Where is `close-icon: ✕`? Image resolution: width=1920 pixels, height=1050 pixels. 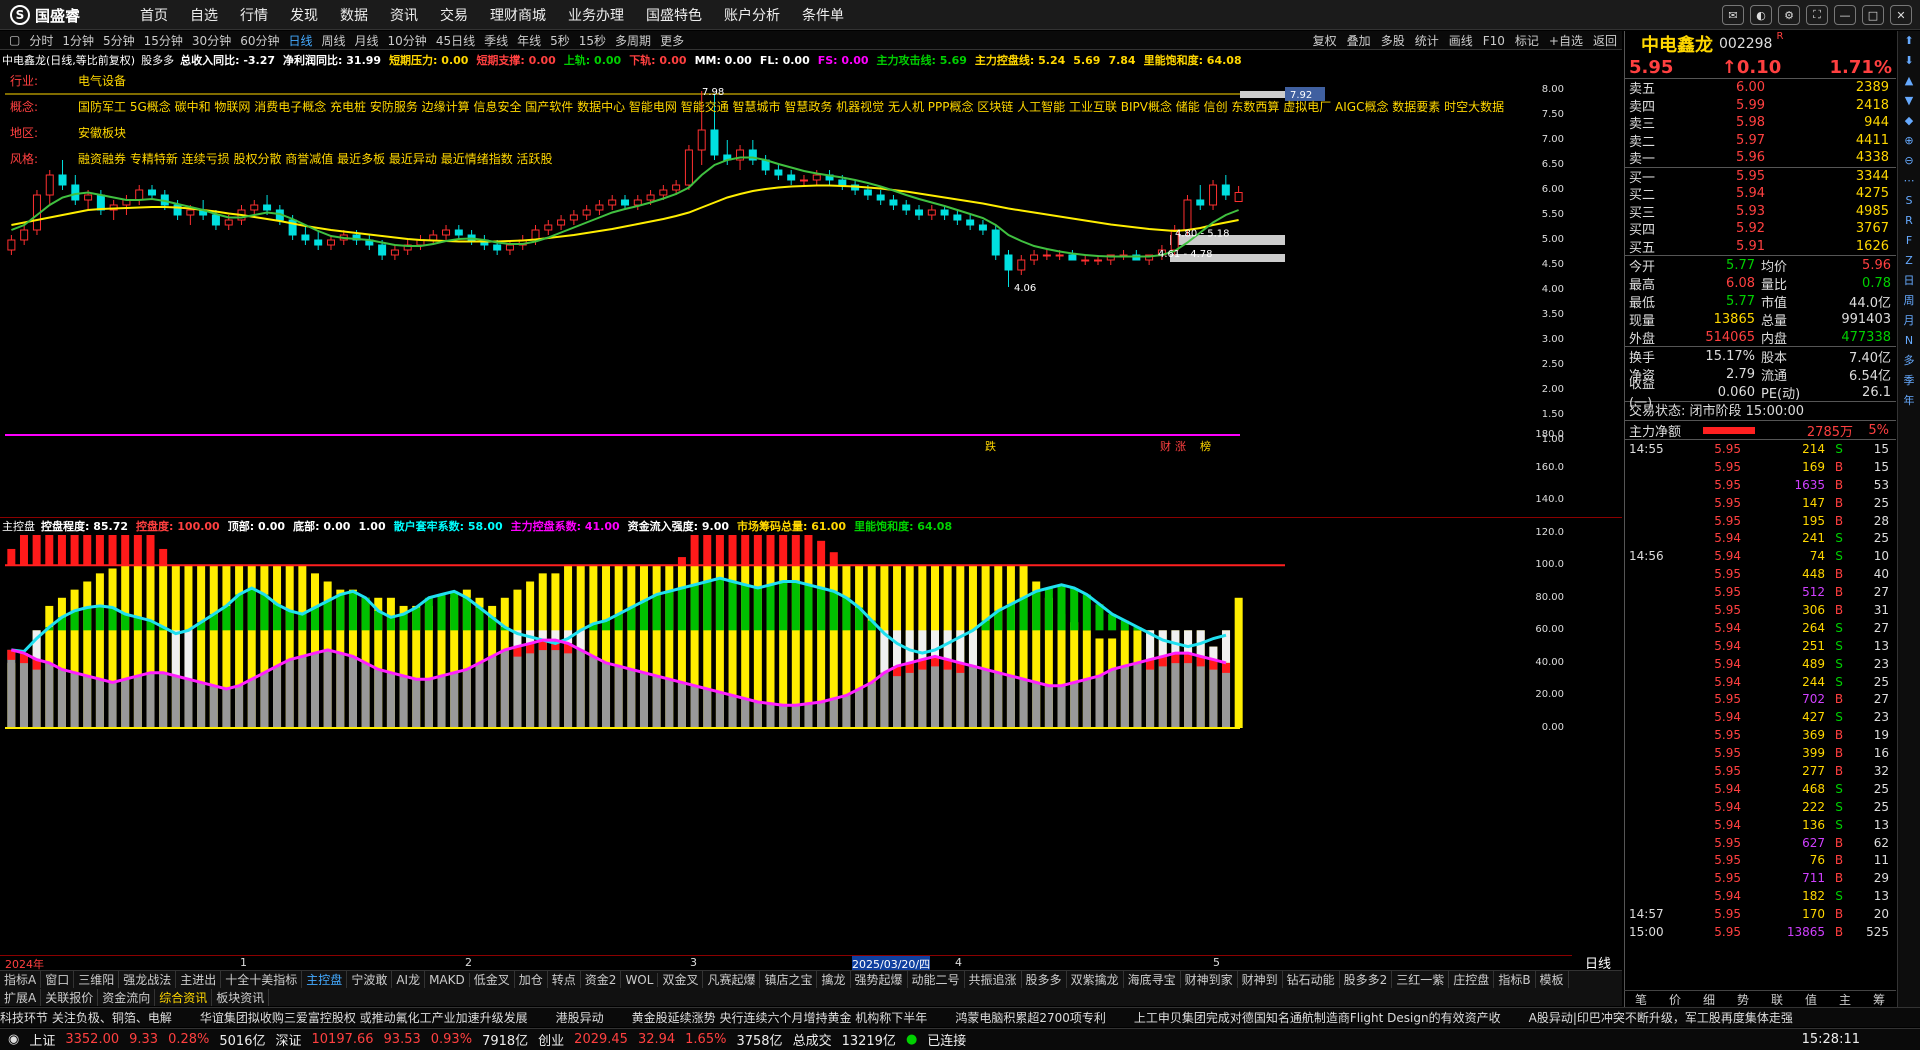 close-icon: ✕ is located at coordinates (1901, 15).